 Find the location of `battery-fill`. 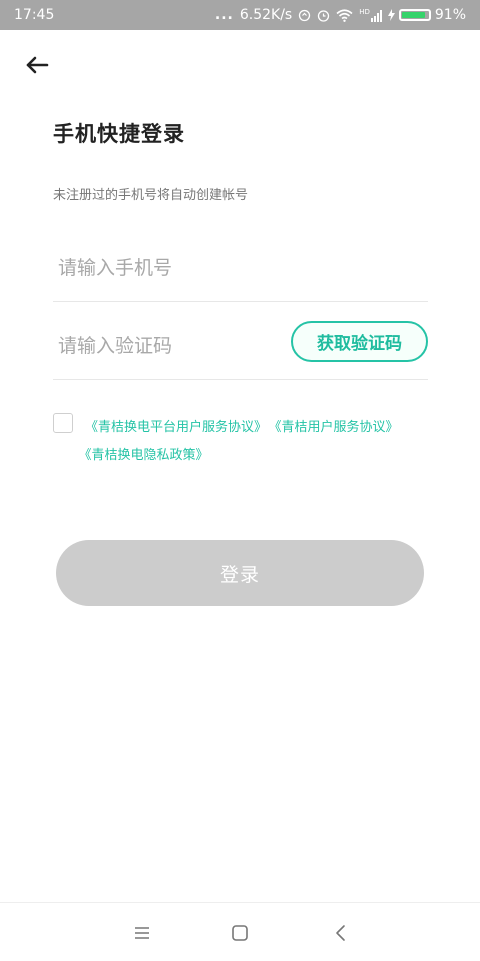

battery-fill is located at coordinates (413, 15).